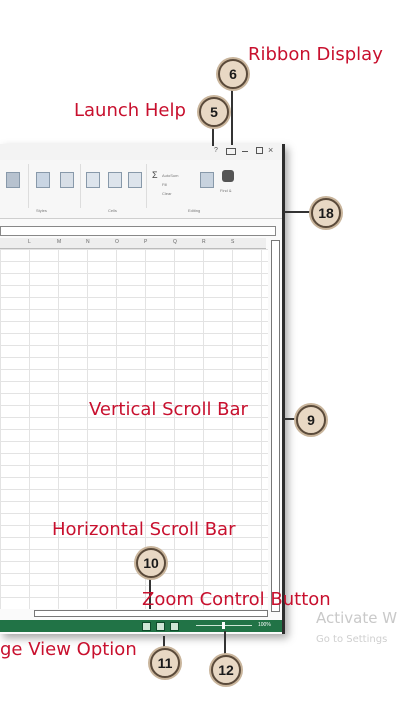 Image resolution: width=405 pixels, height=720 pixels. Describe the element at coordinates (112, 210) in the screenshot. I see `cells-group-label: Cells` at that location.